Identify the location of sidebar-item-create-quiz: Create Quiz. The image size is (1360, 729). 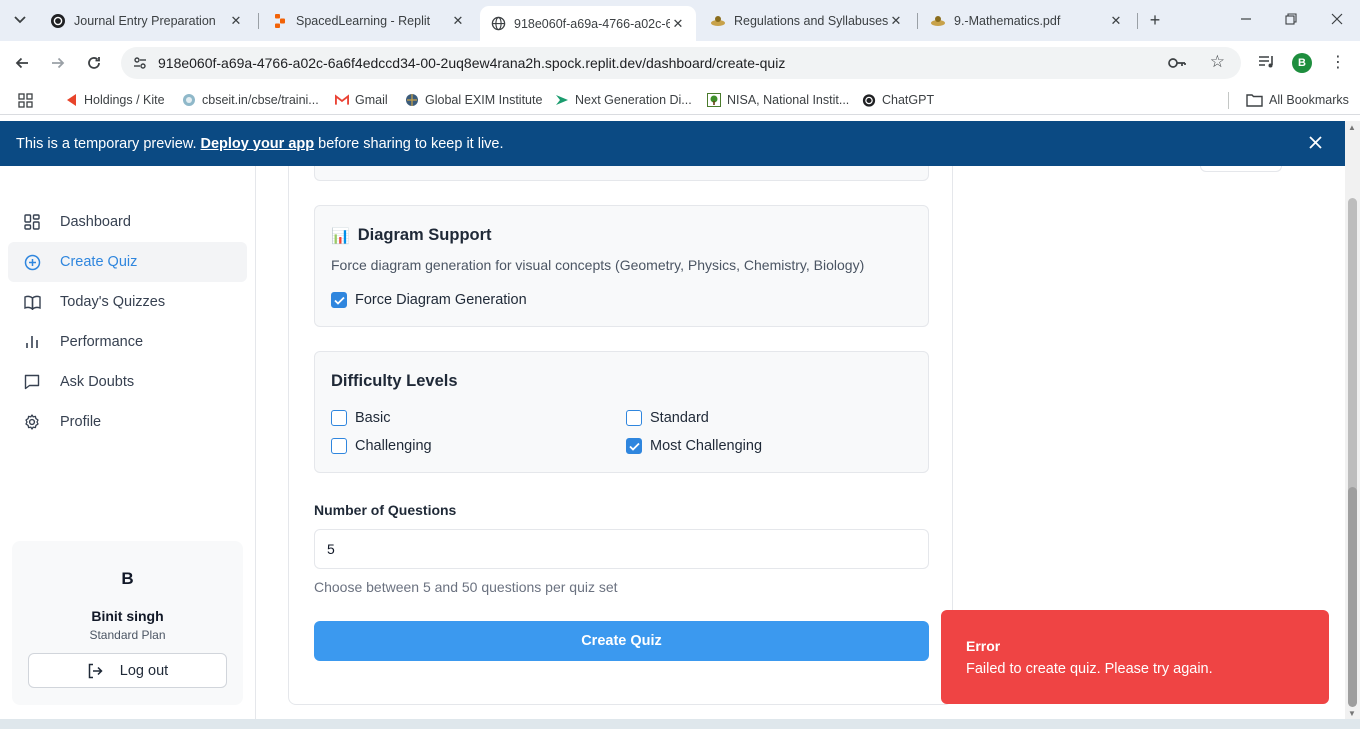
(127, 262).